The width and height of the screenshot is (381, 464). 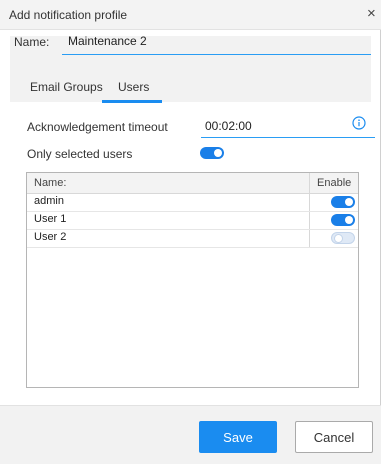 What do you see at coordinates (192, 238) in the screenshot?
I see `table-row: User 2` at bounding box center [192, 238].